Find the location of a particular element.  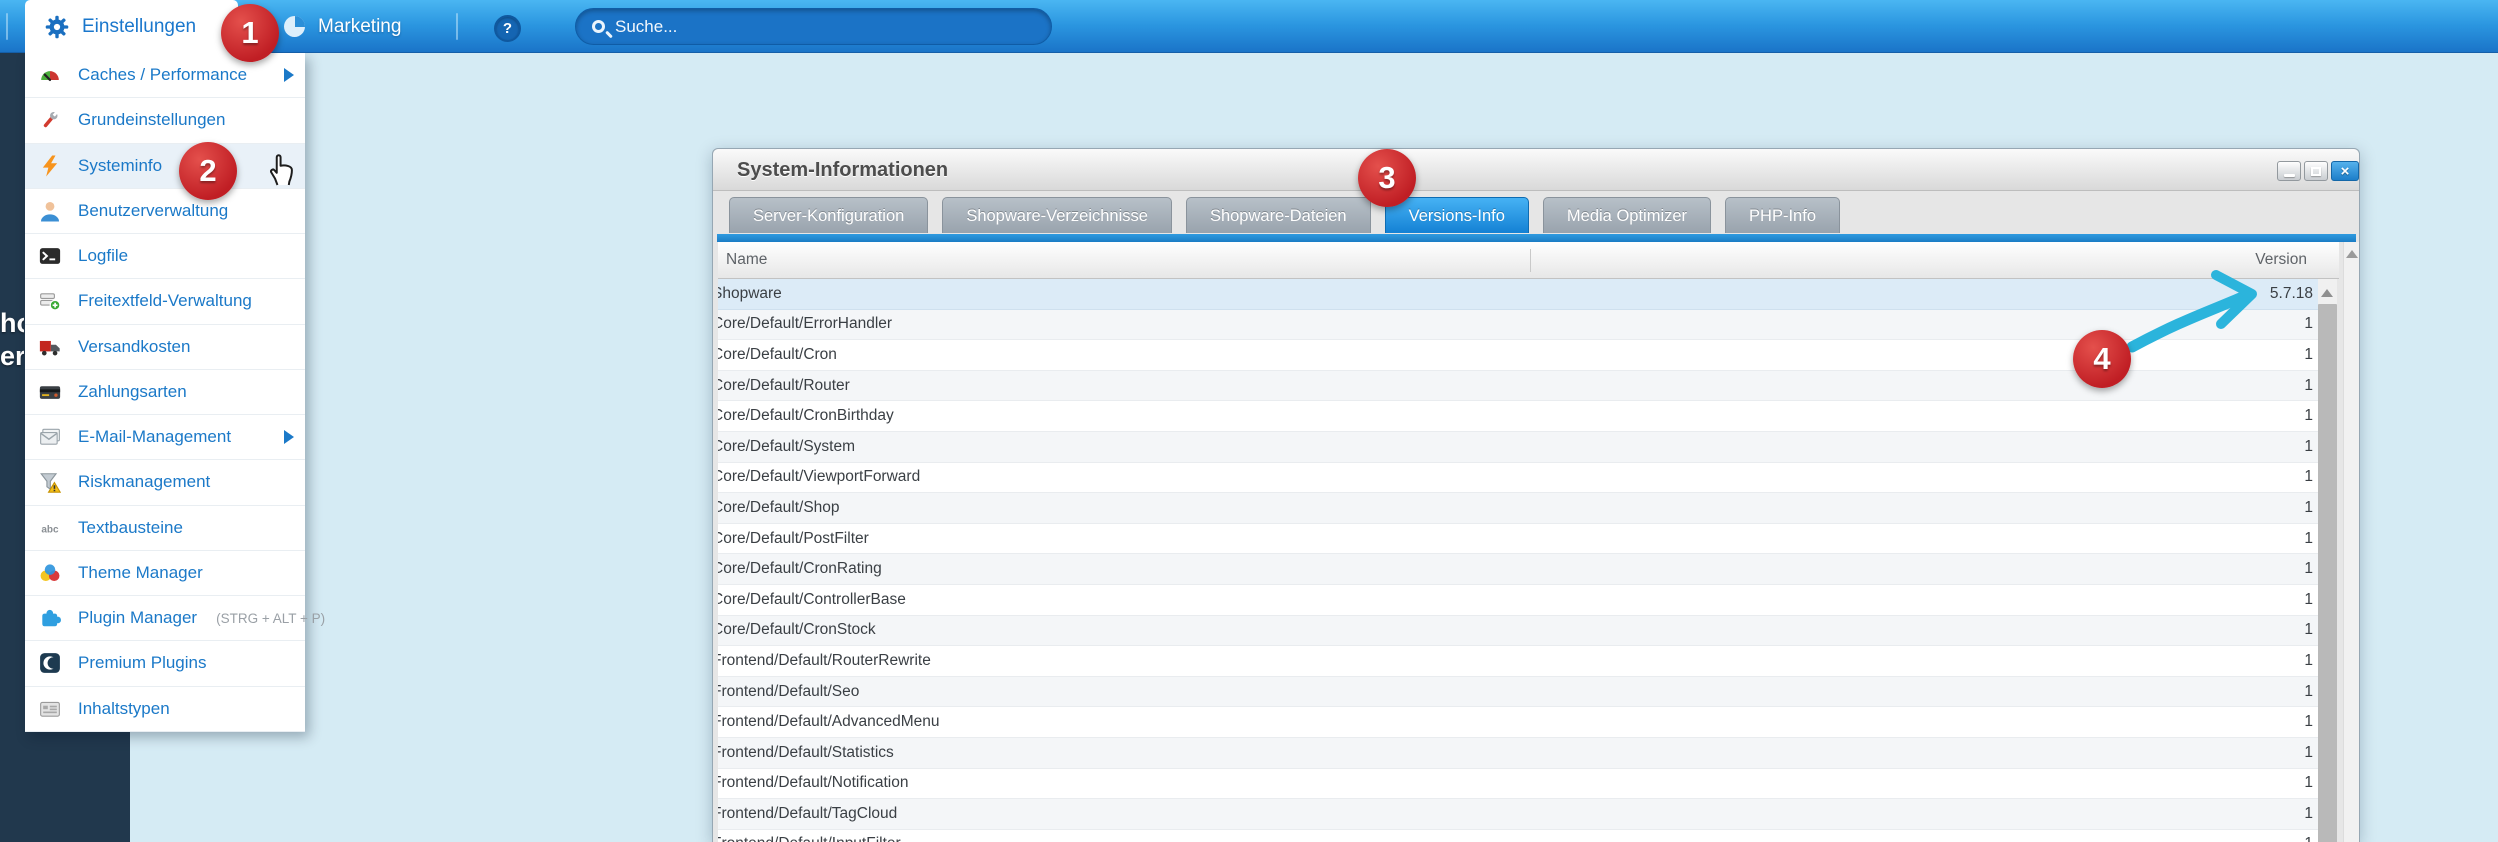

table-row: Core/Default/PostFilter 1 is located at coordinates (1518, 539).